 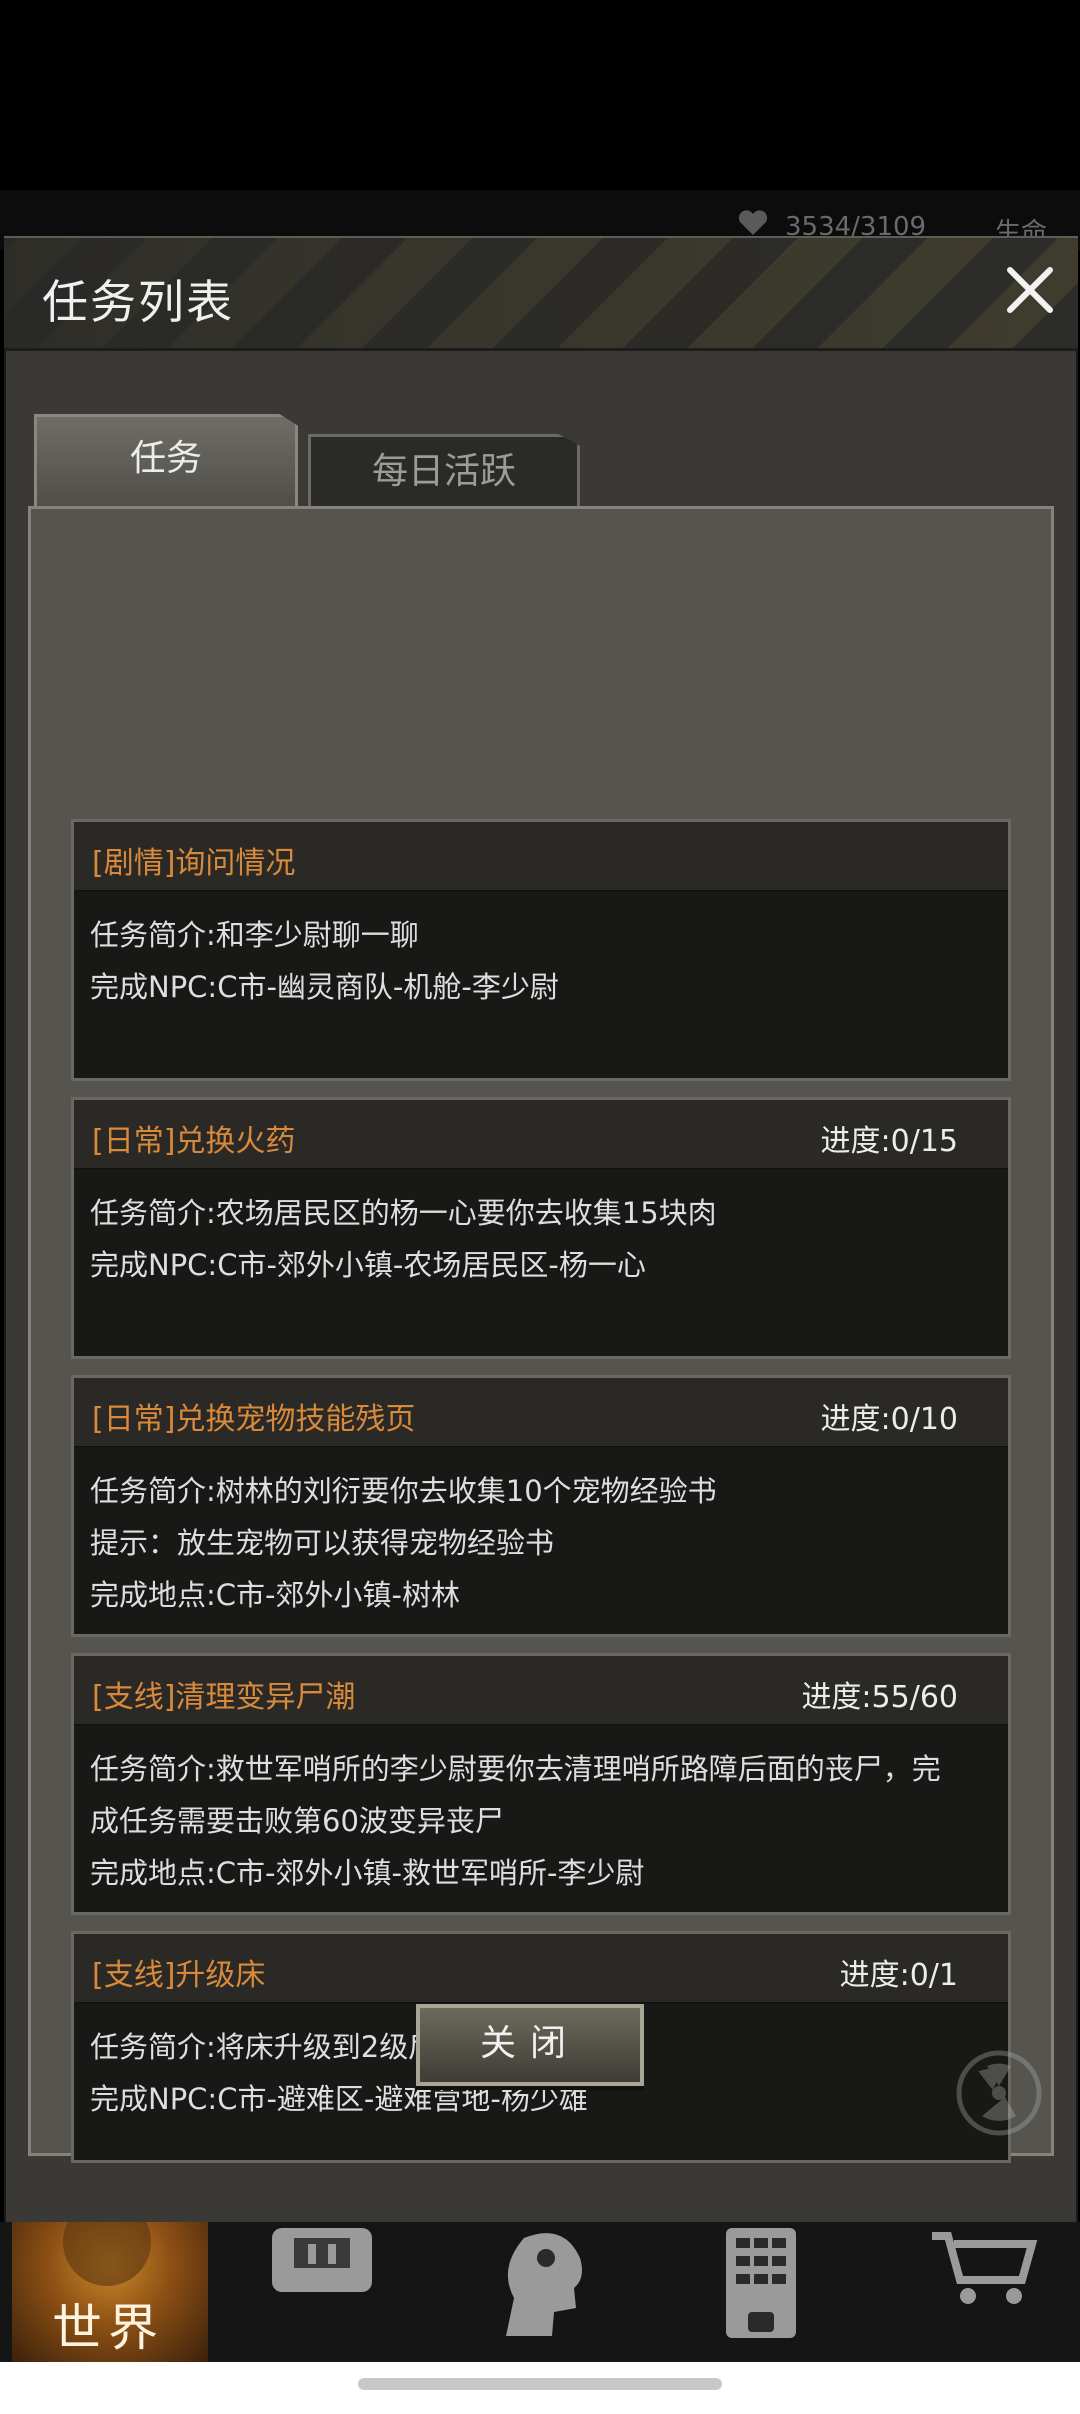 I want to click on task-title: [支线]升级床, so click(x=179, y=1975).